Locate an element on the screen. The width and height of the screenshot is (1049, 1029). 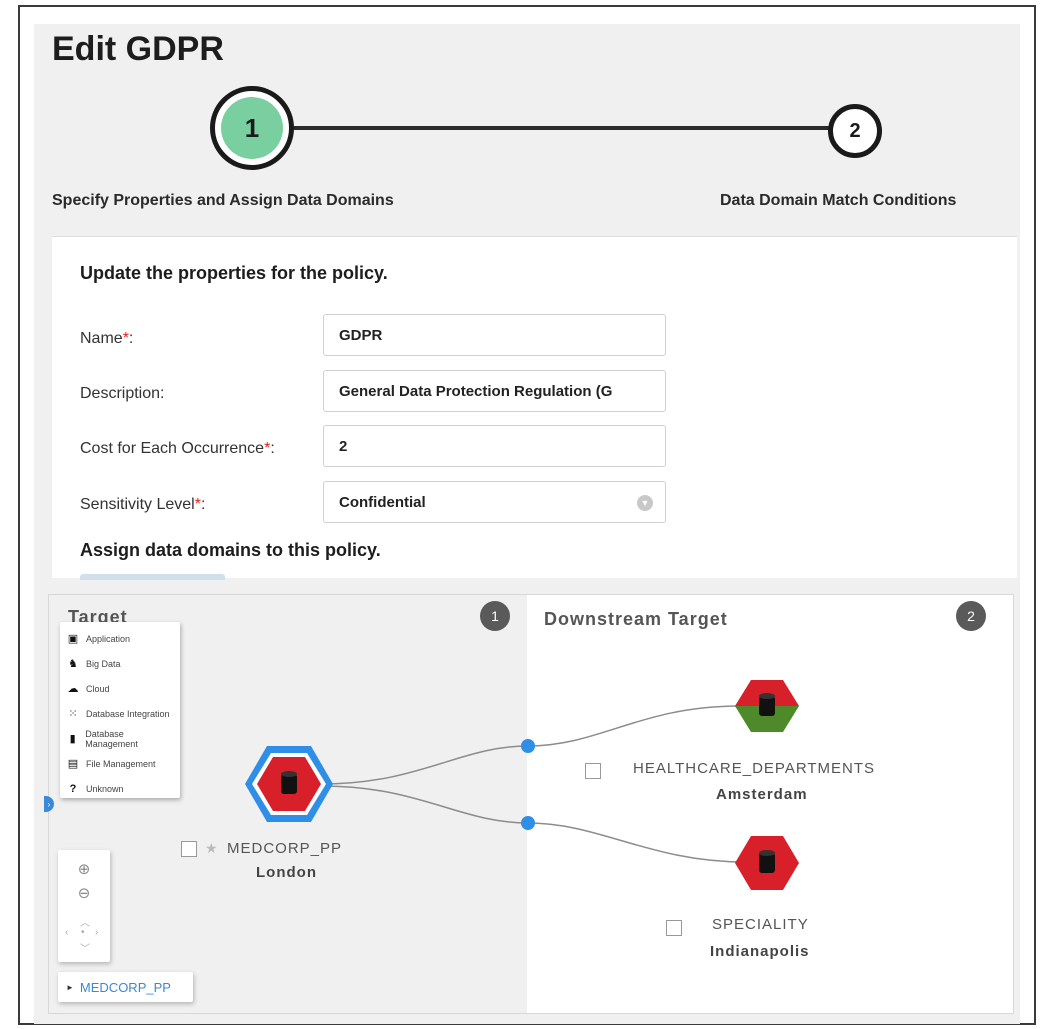
downstream1-checkbox is located at coordinates (593, 771).